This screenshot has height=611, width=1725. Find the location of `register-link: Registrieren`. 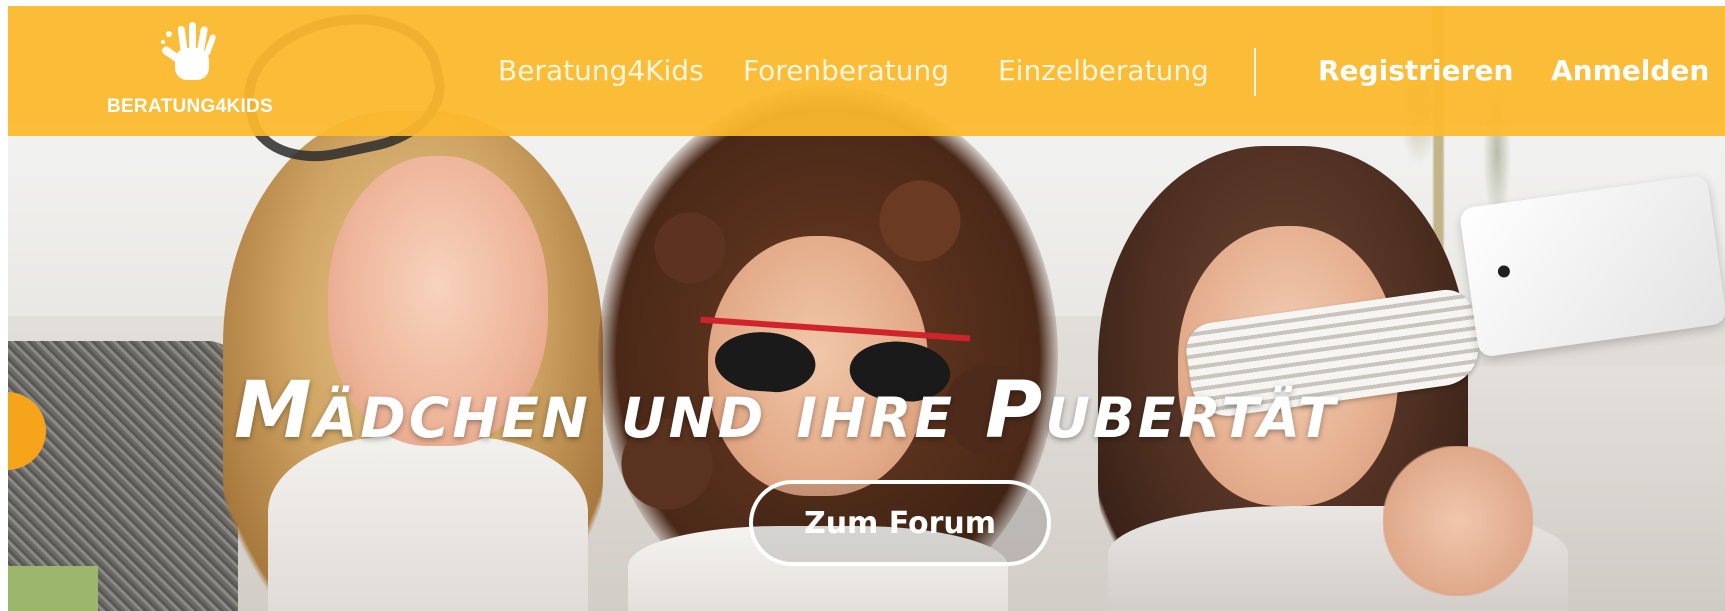

register-link: Registrieren is located at coordinates (1415, 70).